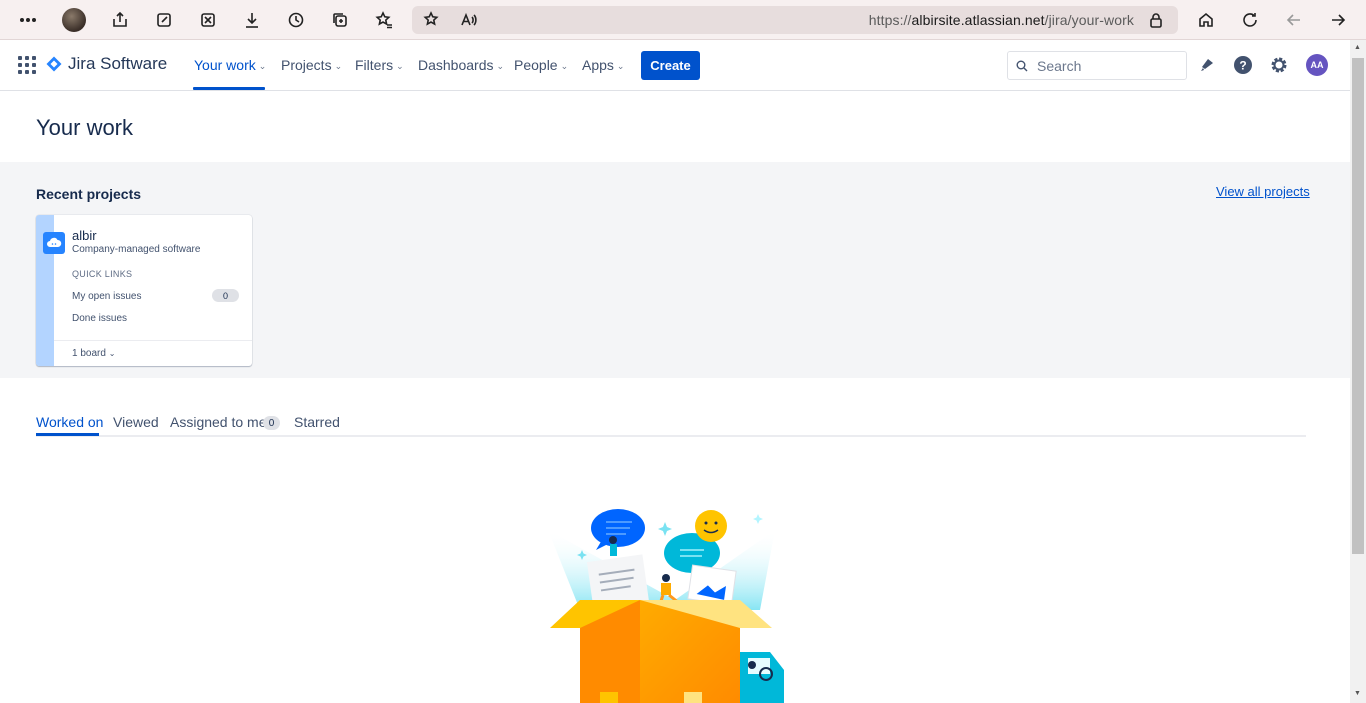  I want to click on page-scrollbar: ▲ ▼, so click(1358, 371).